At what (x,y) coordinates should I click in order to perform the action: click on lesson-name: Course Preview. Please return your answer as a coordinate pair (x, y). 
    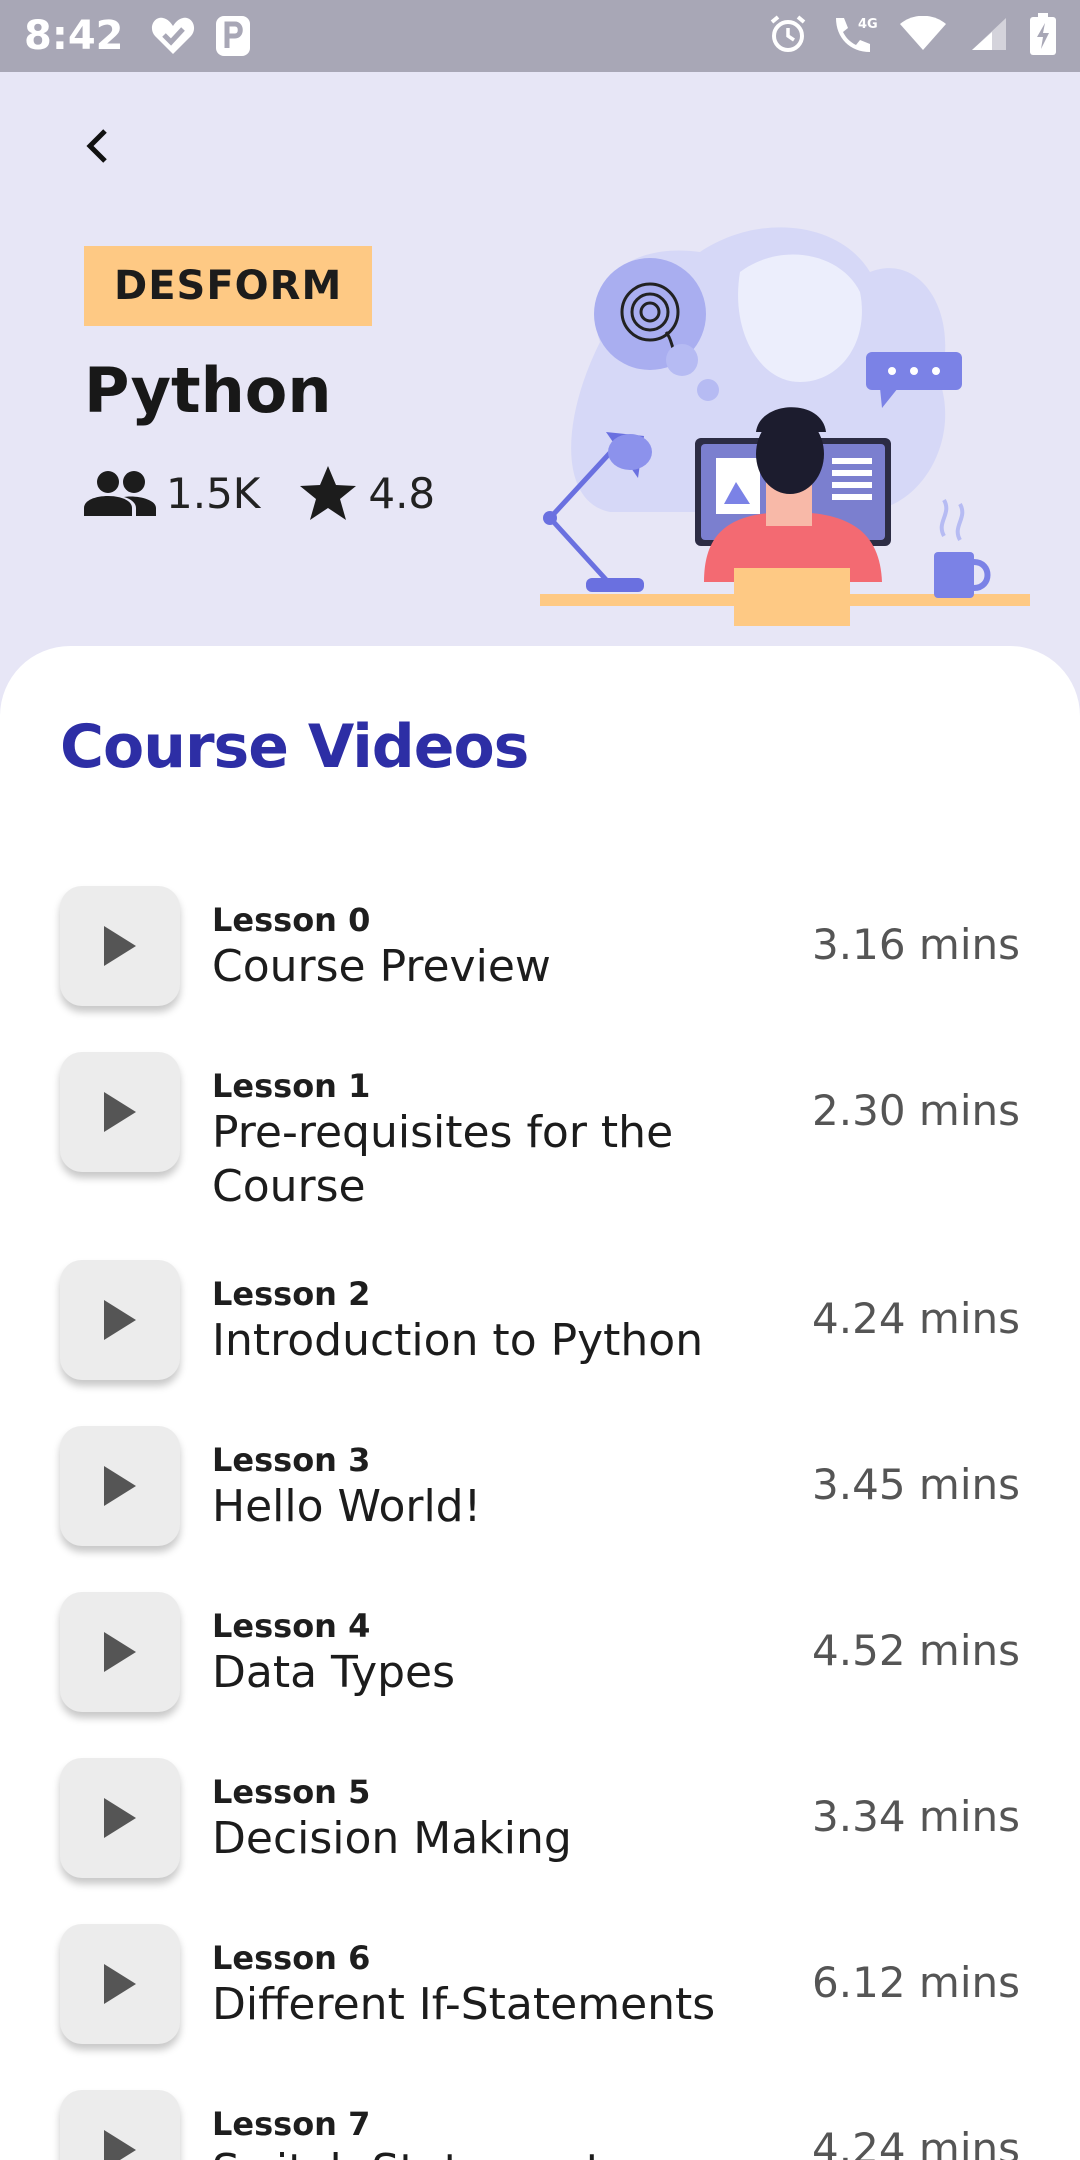
    Looking at the image, I should click on (381, 966).